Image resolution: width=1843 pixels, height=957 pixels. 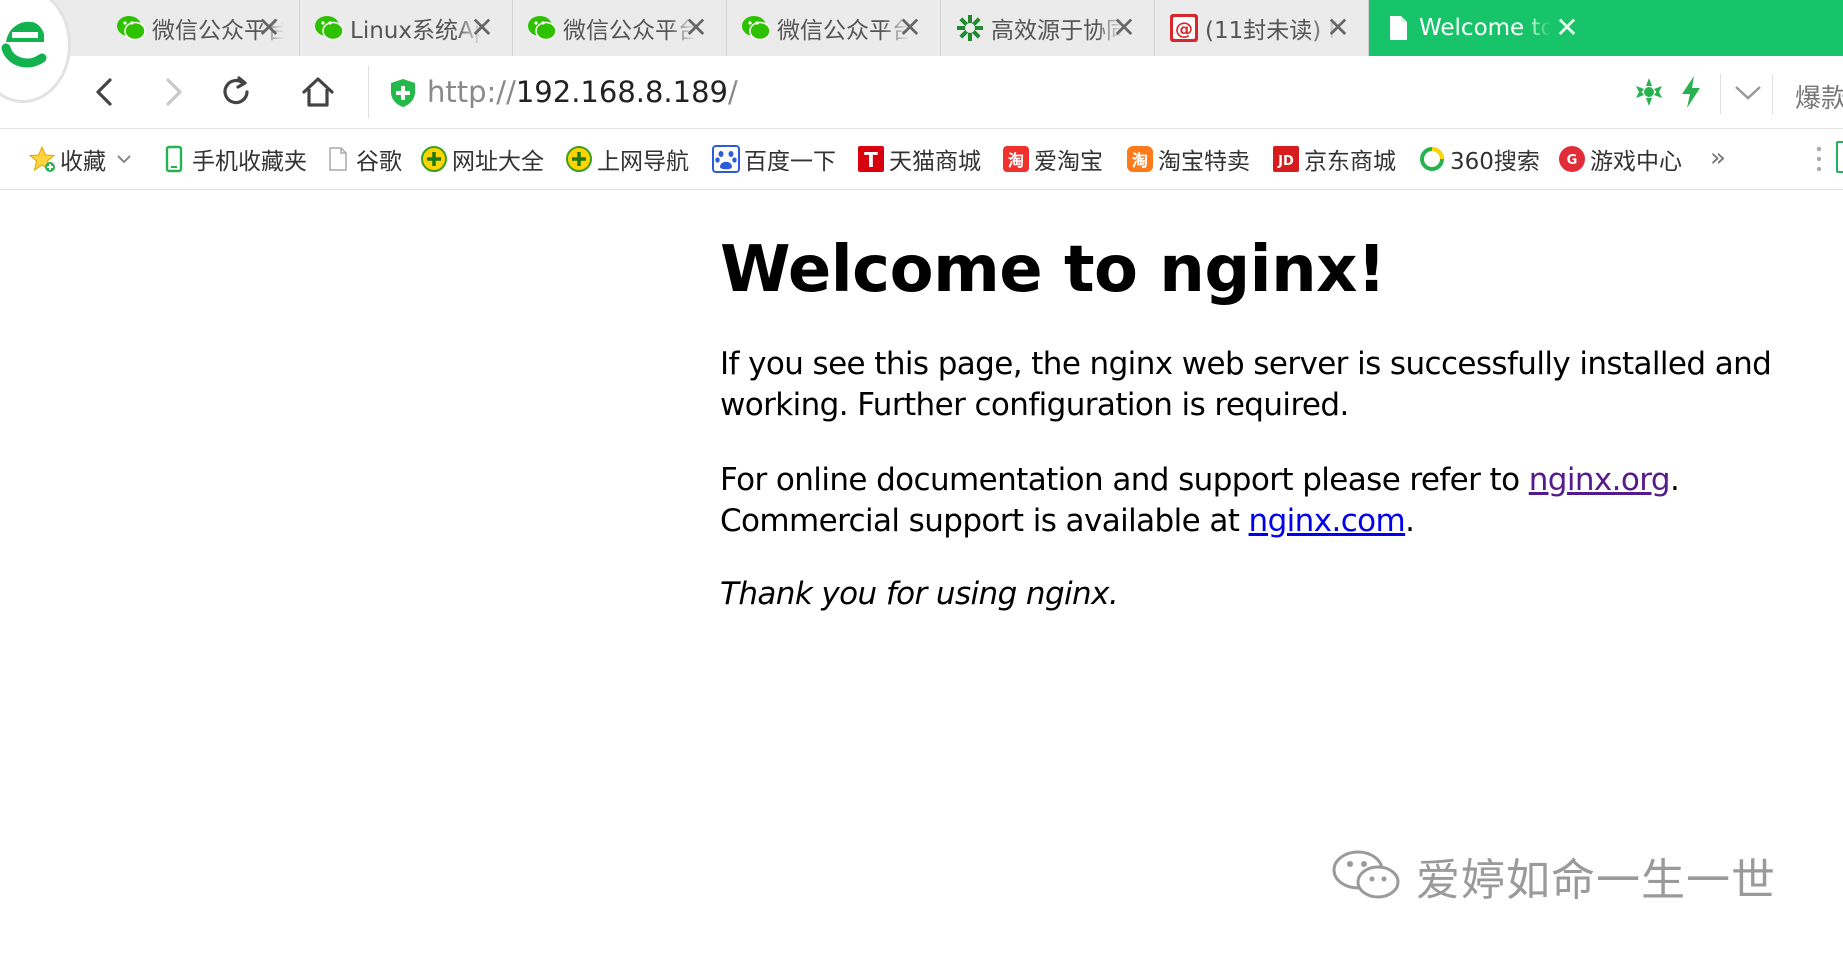 What do you see at coordinates (919, 159) in the screenshot?
I see `bookmark-tmall: T 天猫商城` at bounding box center [919, 159].